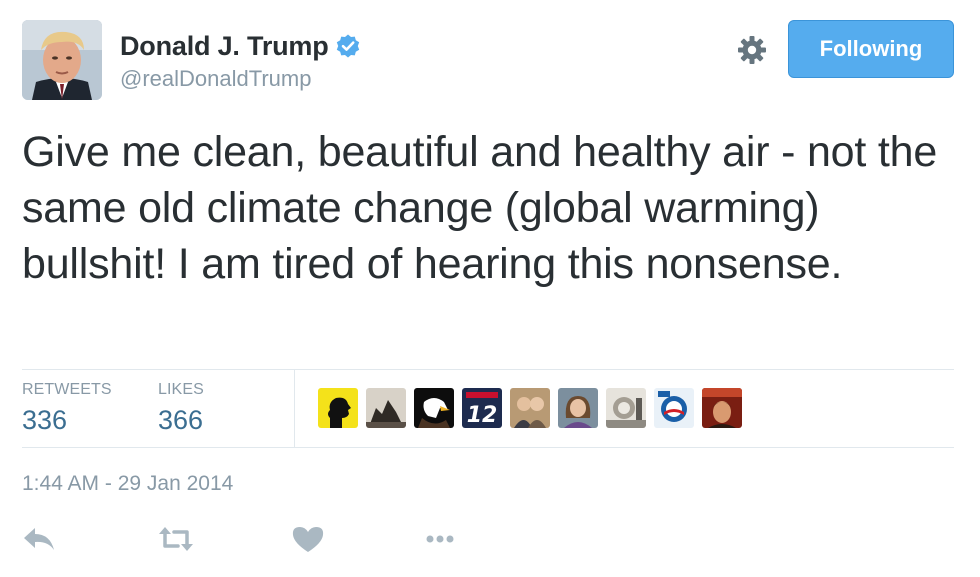  What do you see at coordinates (440, 539) in the screenshot?
I see `more-dots-icon` at bounding box center [440, 539].